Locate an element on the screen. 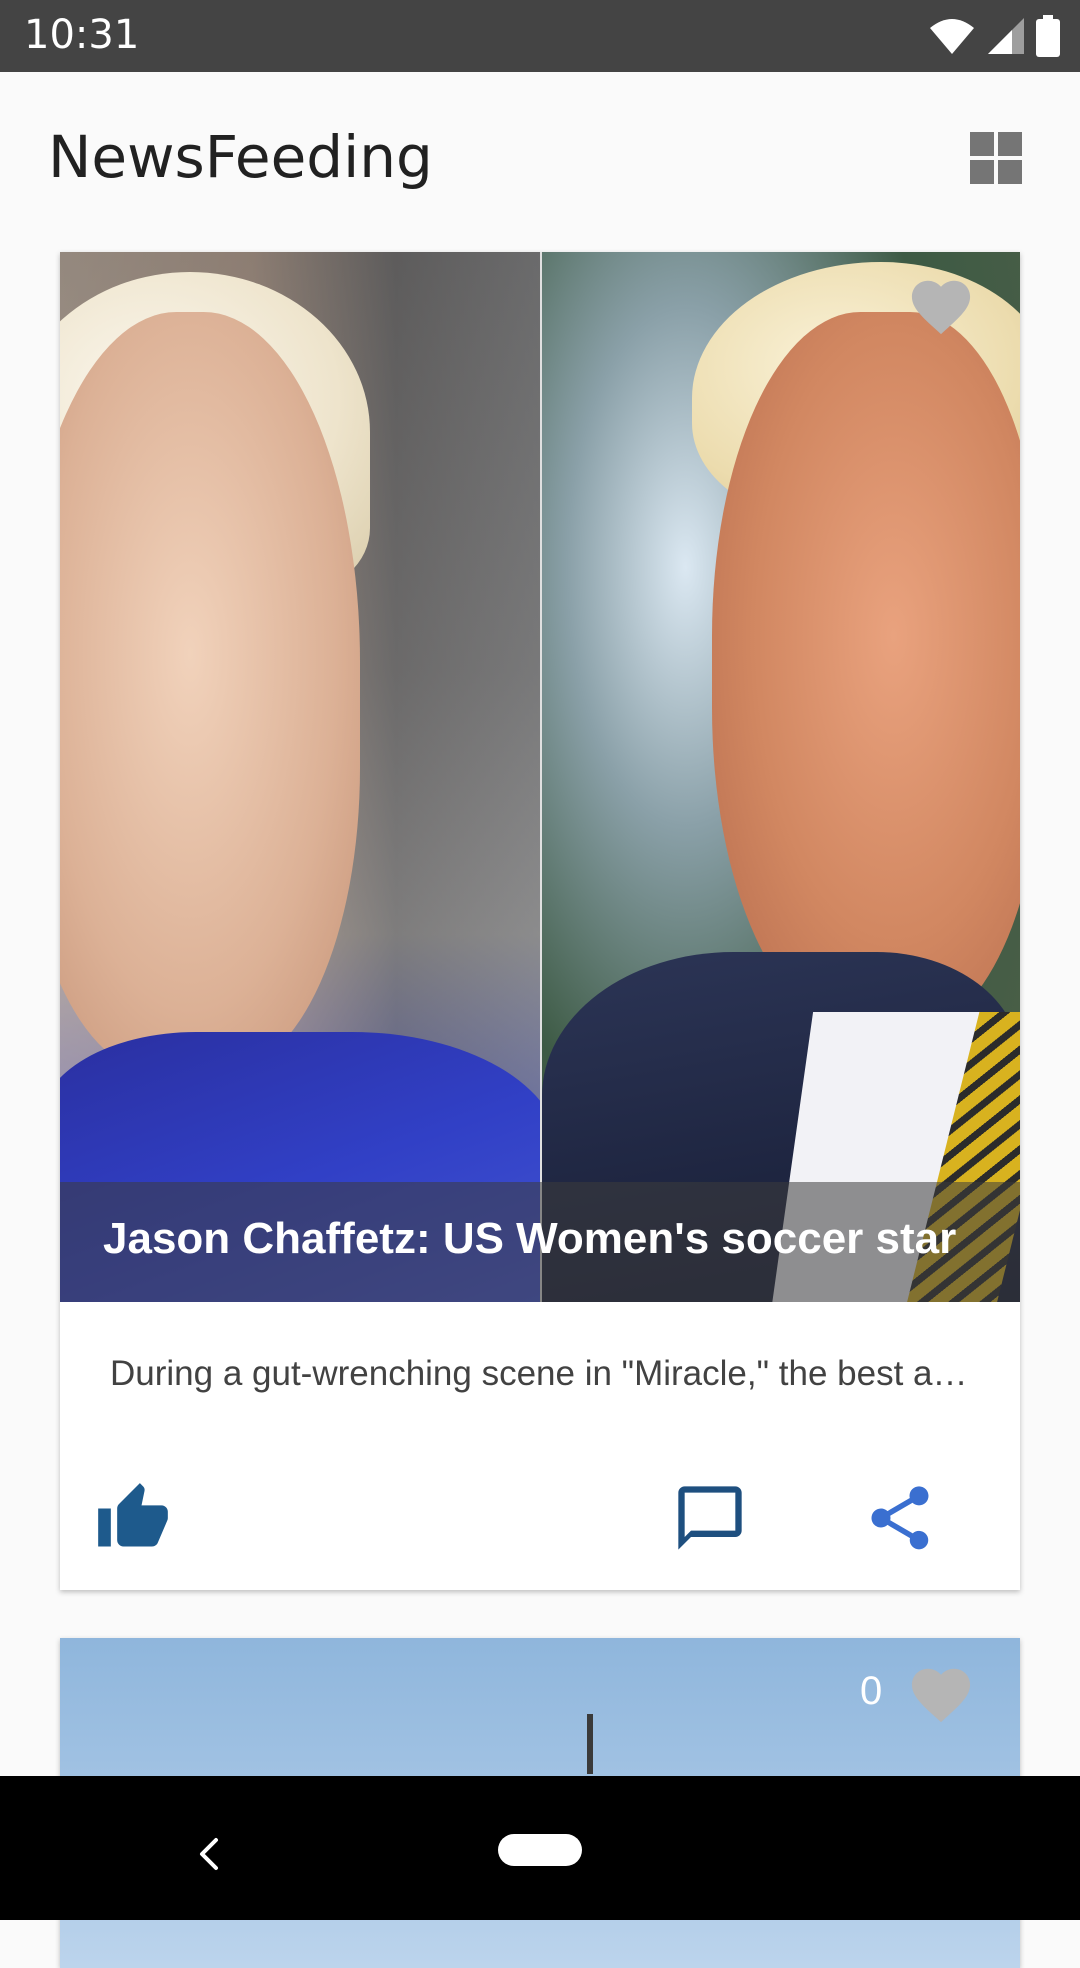 The width and height of the screenshot is (1080, 1968). status-icons is located at coordinates (994, 36).